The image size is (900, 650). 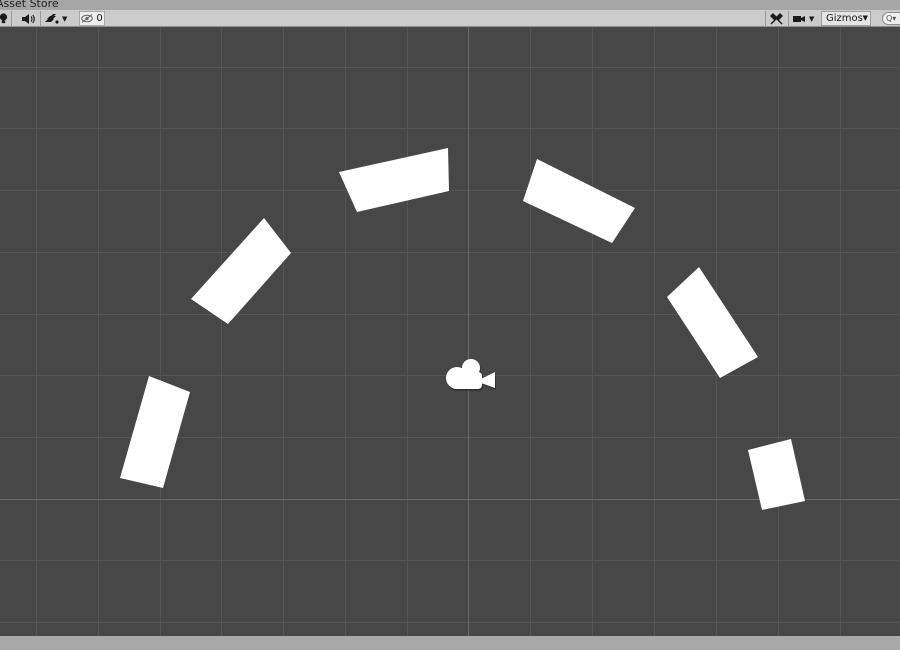 I want to click on effects-dropdown: ▼, so click(x=59, y=18).